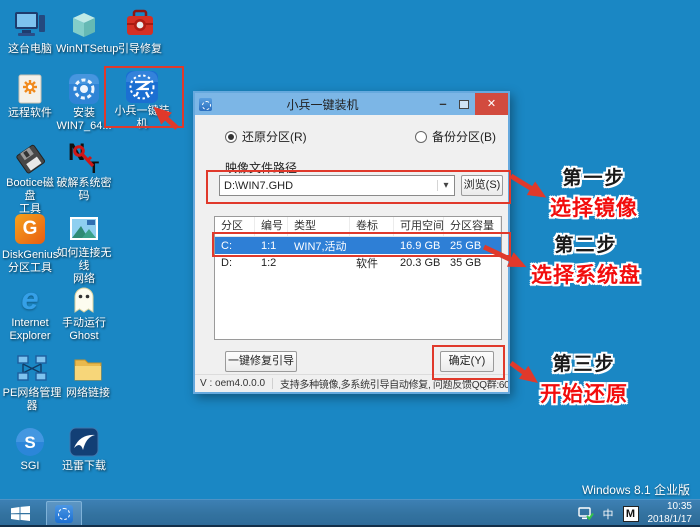  I want to click on svg-text: S, so click(29, 442).